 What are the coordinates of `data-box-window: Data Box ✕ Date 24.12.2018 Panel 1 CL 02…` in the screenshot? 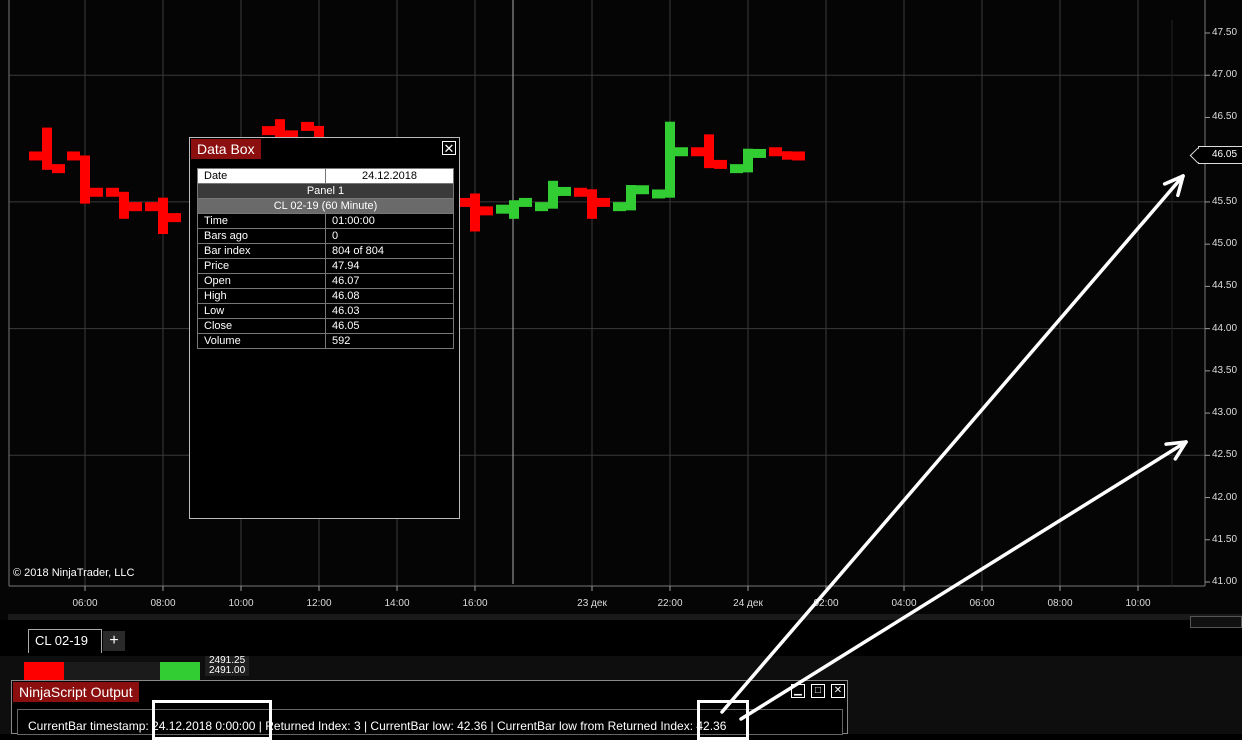 It's located at (324, 328).